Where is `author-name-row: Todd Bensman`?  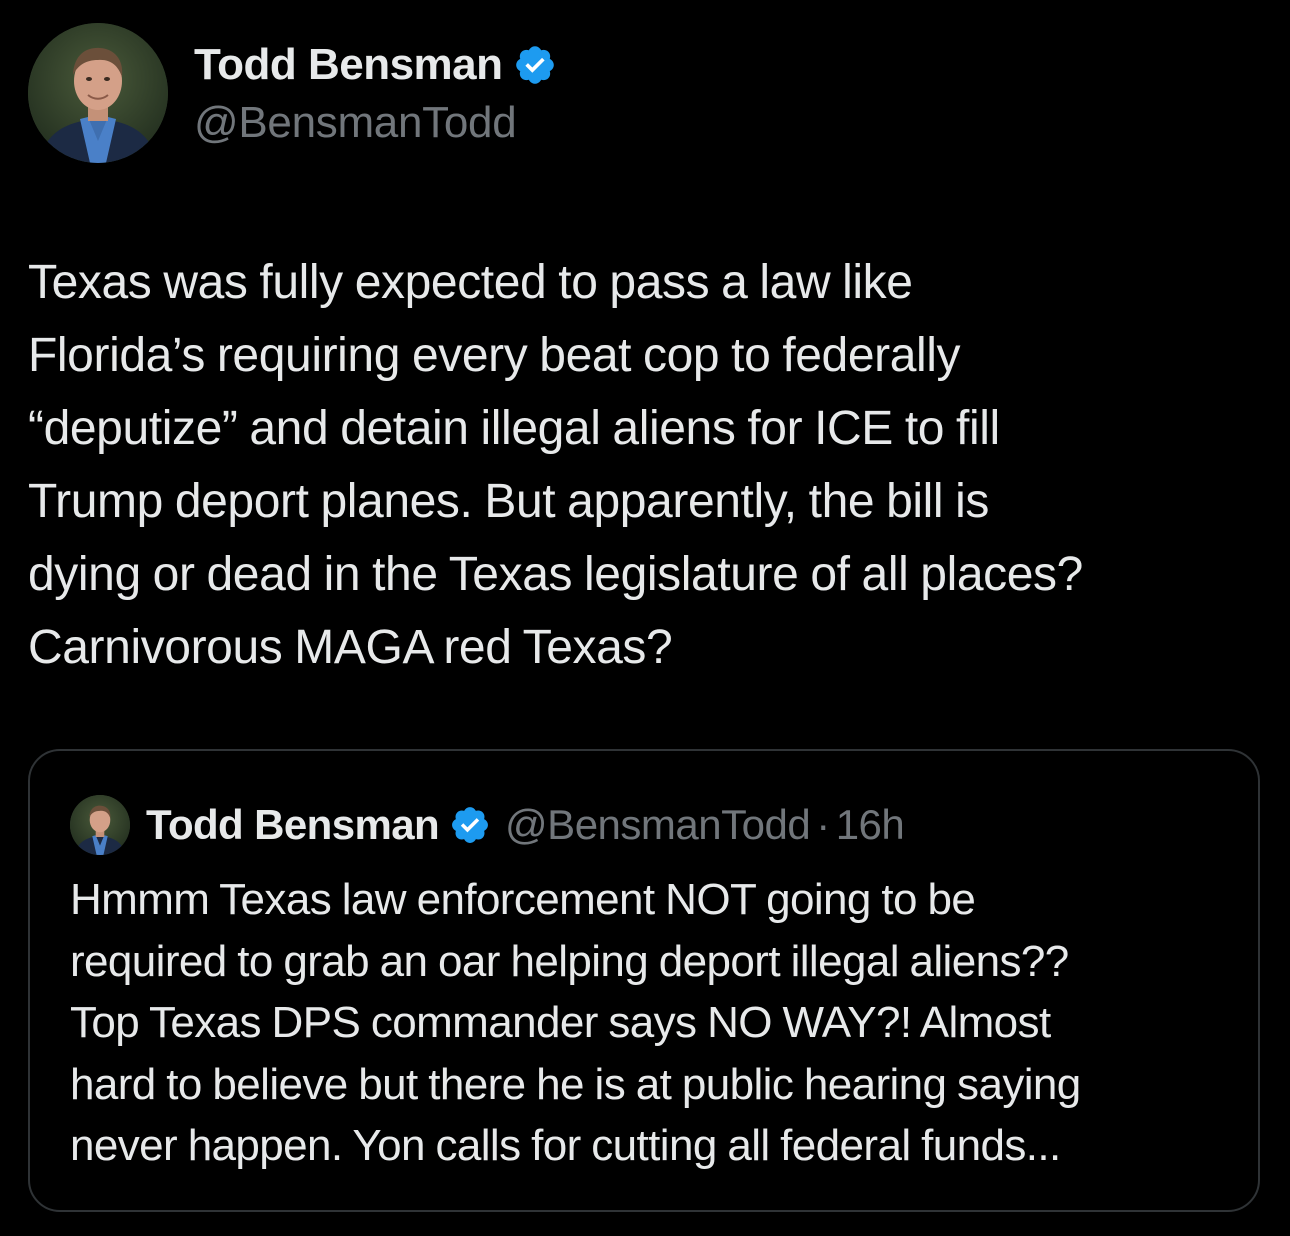
author-name-row: Todd Bensman is located at coordinates (375, 65).